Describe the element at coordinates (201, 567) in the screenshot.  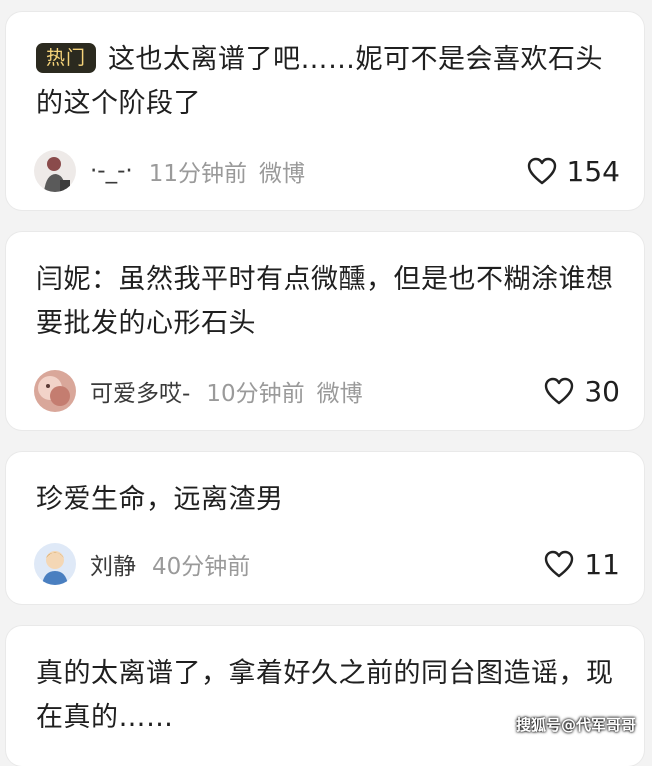
I see `comment-time: 40分钟前` at that location.